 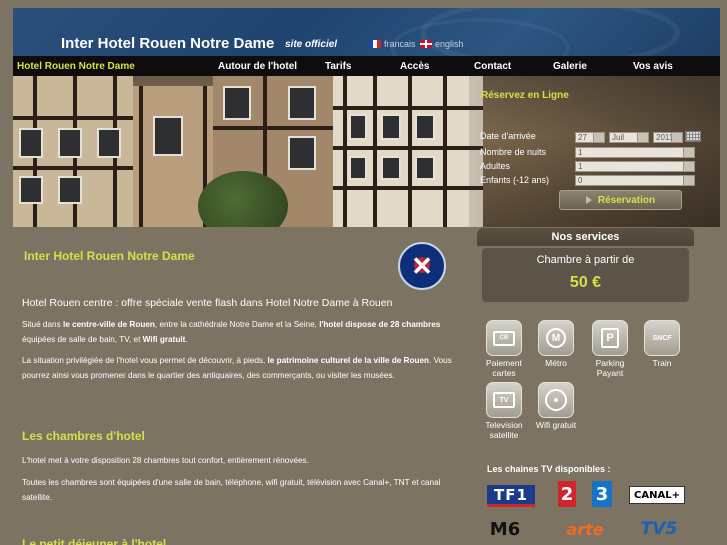 I want to click on children-label: Enfants (-12 ans), so click(x=515, y=180).